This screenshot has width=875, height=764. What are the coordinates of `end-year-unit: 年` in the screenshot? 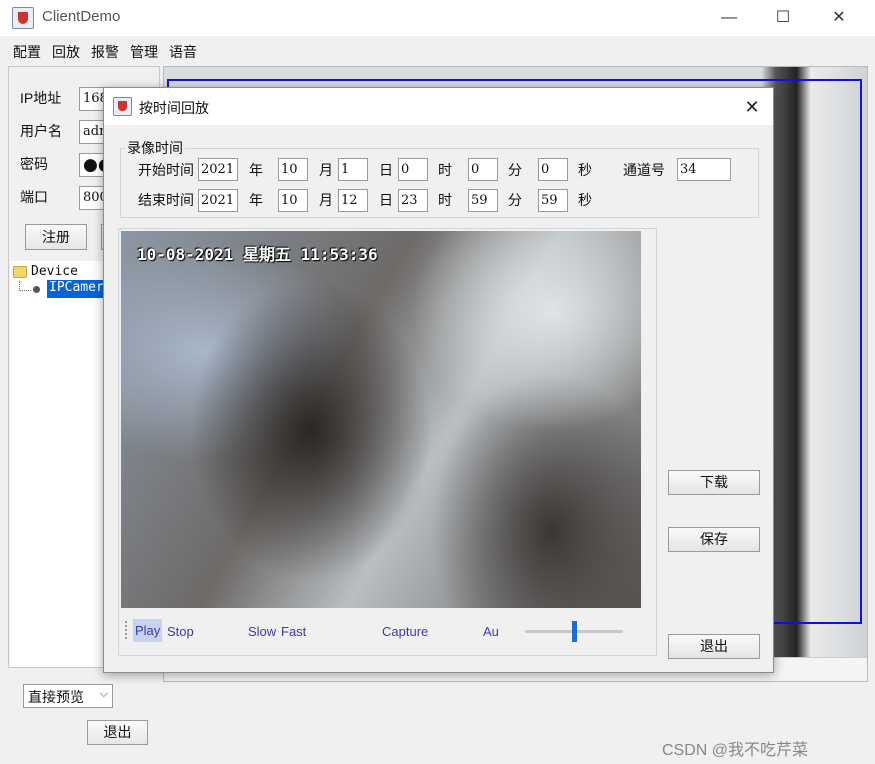 It's located at (256, 200).